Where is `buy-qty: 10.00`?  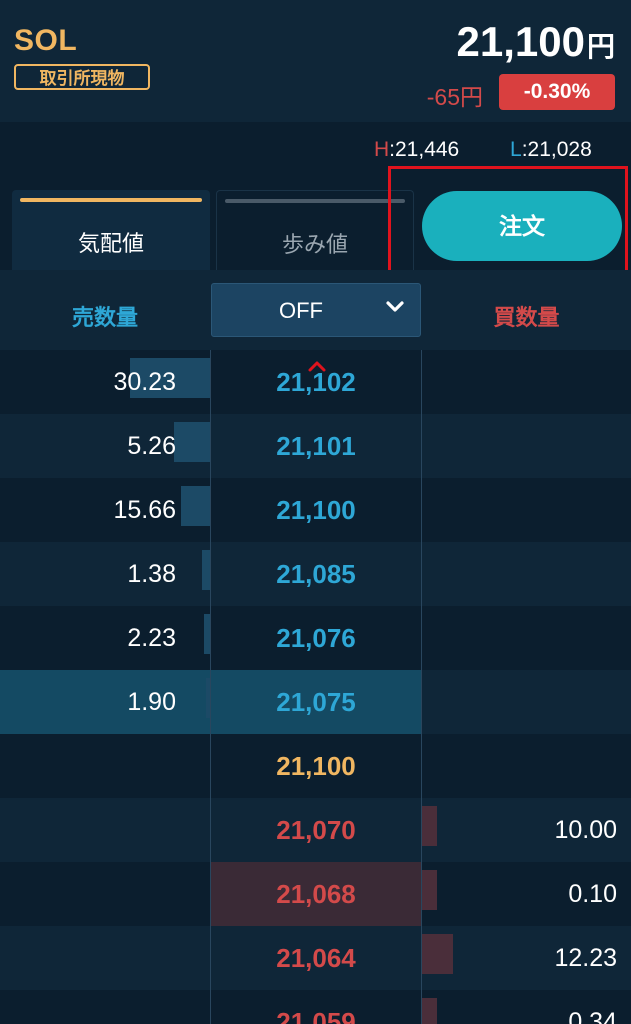 buy-qty: 10.00 is located at coordinates (585, 830).